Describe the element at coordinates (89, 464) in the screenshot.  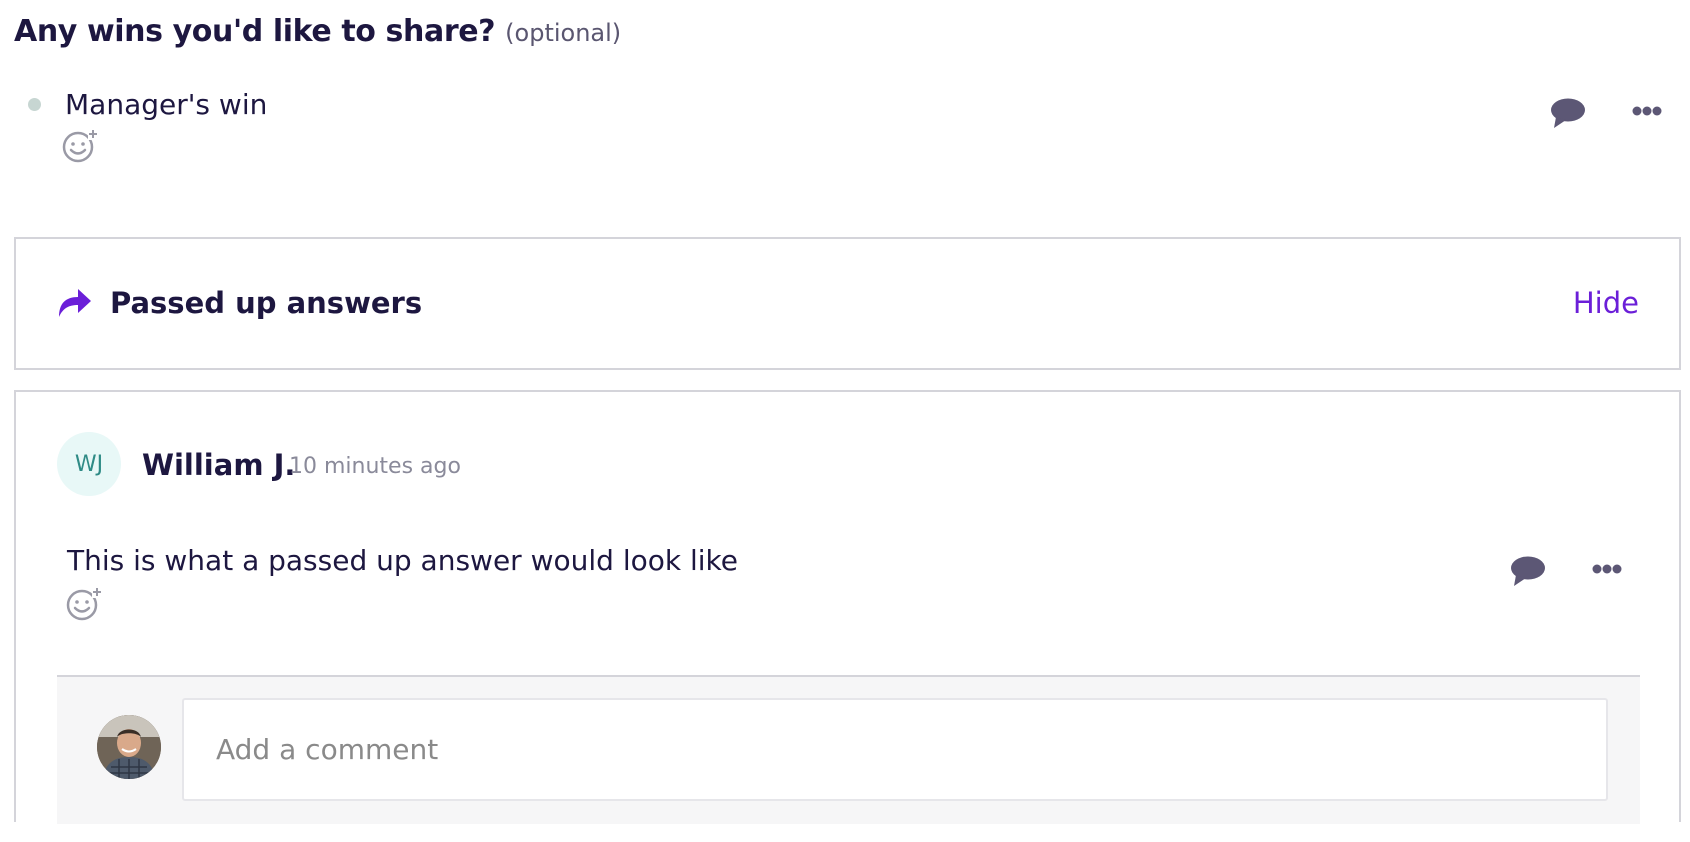
I see `author-avatar: WJ` at that location.